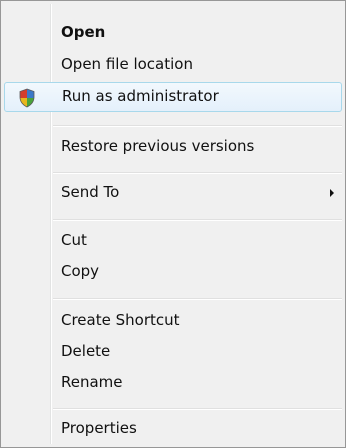 This screenshot has height=448, width=346. Describe the element at coordinates (99, 428) in the screenshot. I see `menu-item-label: Properties` at that location.